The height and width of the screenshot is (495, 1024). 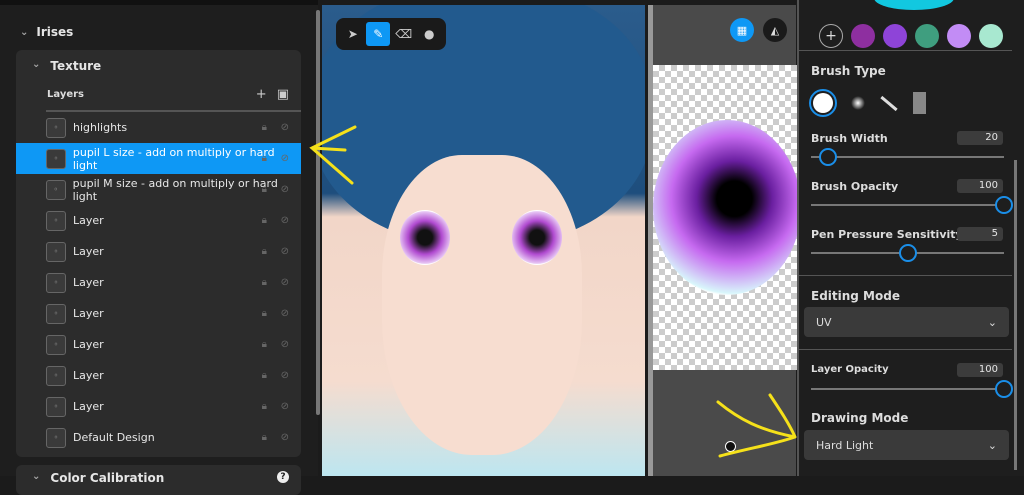 I want to click on color-calibration-header: ⌄ Color Calibration?, so click(x=158, y=480).